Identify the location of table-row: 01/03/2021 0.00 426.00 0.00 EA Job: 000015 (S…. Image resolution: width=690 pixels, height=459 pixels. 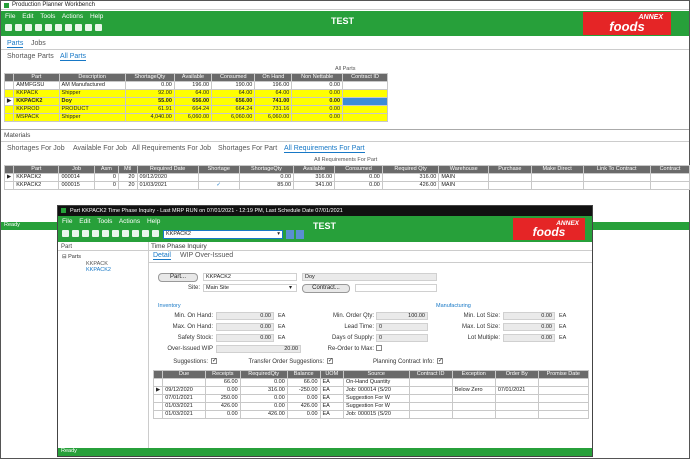
(371, 414).